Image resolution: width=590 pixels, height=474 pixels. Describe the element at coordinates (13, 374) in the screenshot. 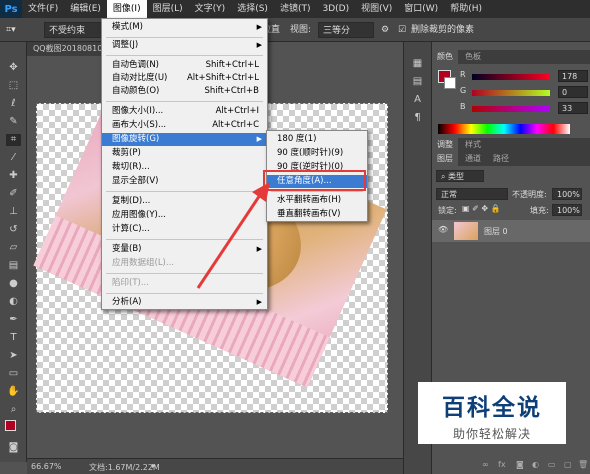

I see `shape-tool-icon: ▭` at that location.